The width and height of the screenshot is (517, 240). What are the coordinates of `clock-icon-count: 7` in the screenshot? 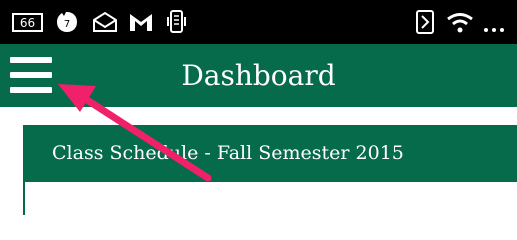 It's located at (67, 24).